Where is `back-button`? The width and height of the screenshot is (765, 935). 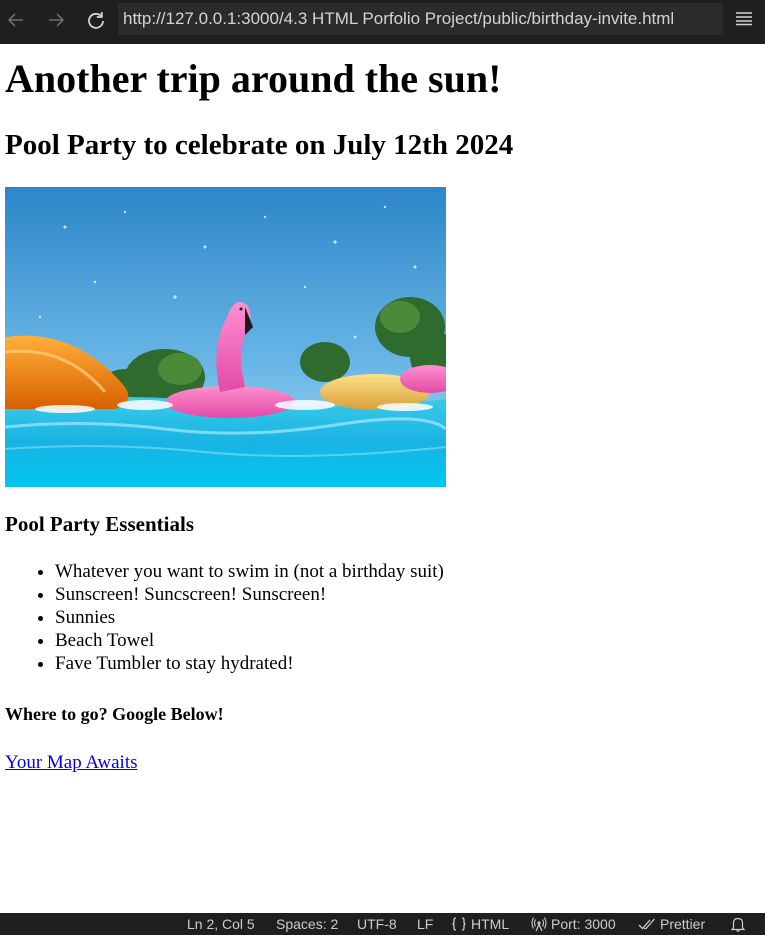 back-button is located at coordinates (16, 20).